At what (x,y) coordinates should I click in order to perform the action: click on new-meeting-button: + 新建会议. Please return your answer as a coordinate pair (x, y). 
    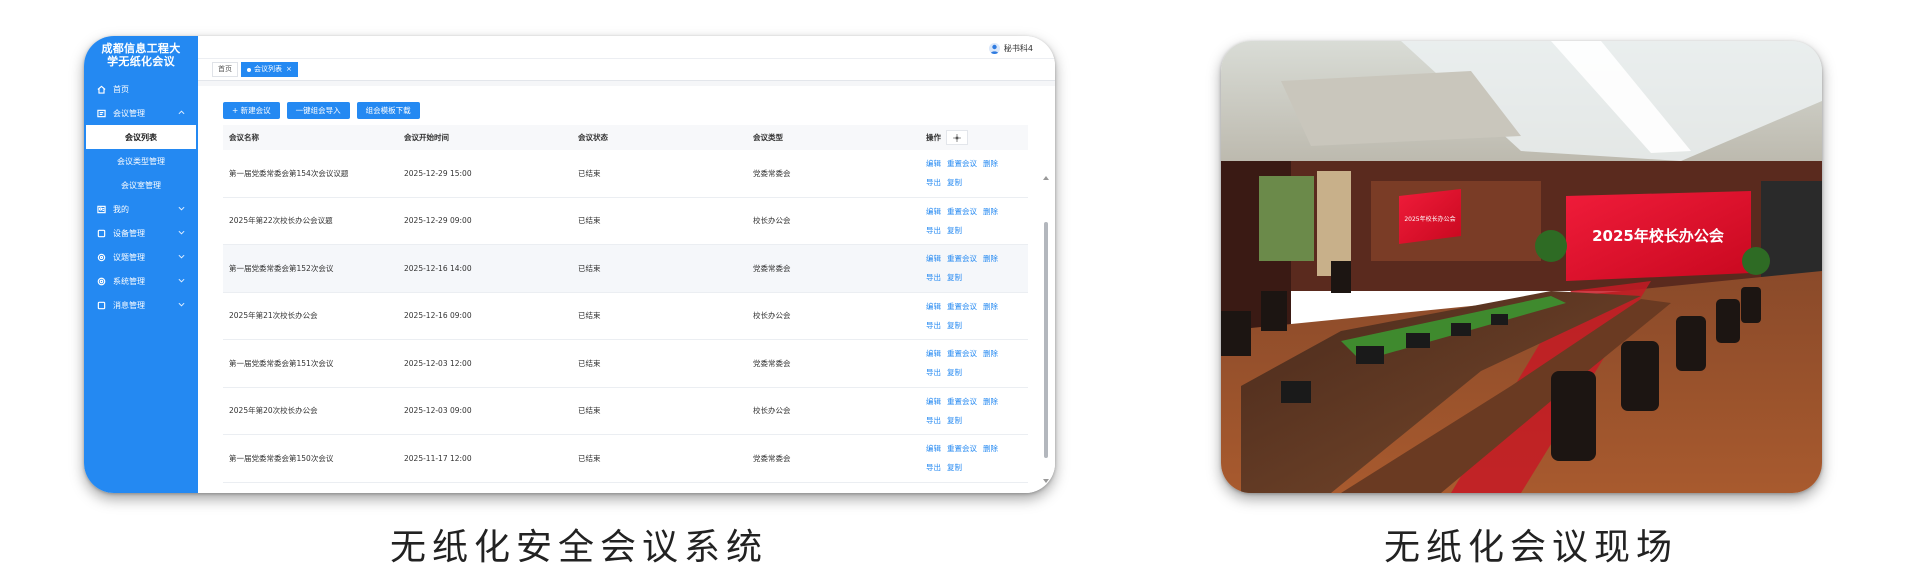
    Looking at the image, I should click on (251, 110).